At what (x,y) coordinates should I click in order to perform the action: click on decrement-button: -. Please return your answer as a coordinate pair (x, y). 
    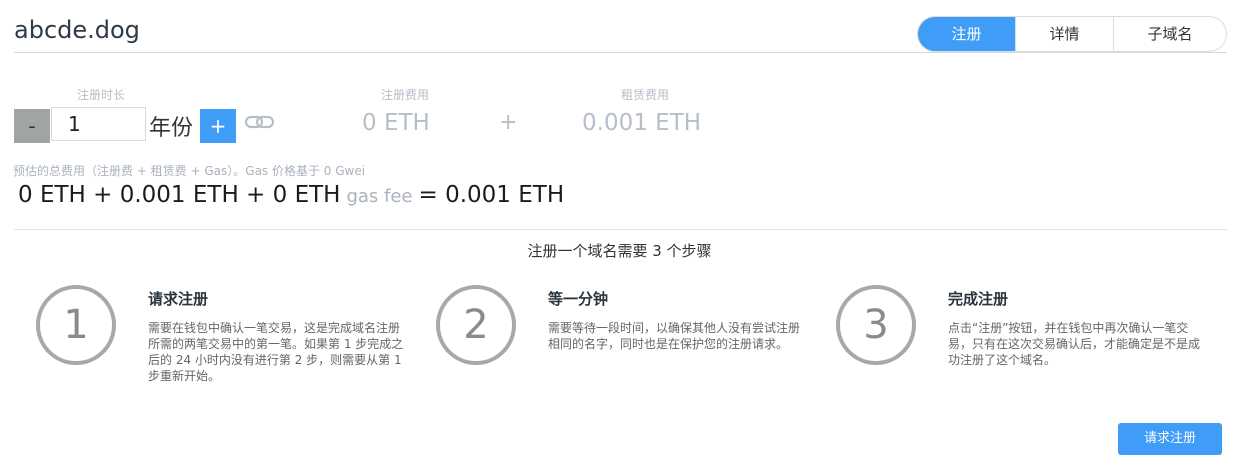
    Looking at the image, I should click on (32, 126).